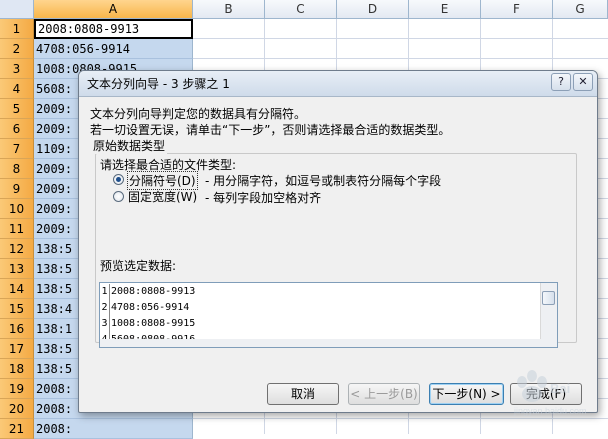 This screenshot has height=439, width=608. I want to click on intro-text-line2: 若一切设置无误，请单击“下一步”，否则请选择最合适的数据类型。, so click(270, 130).